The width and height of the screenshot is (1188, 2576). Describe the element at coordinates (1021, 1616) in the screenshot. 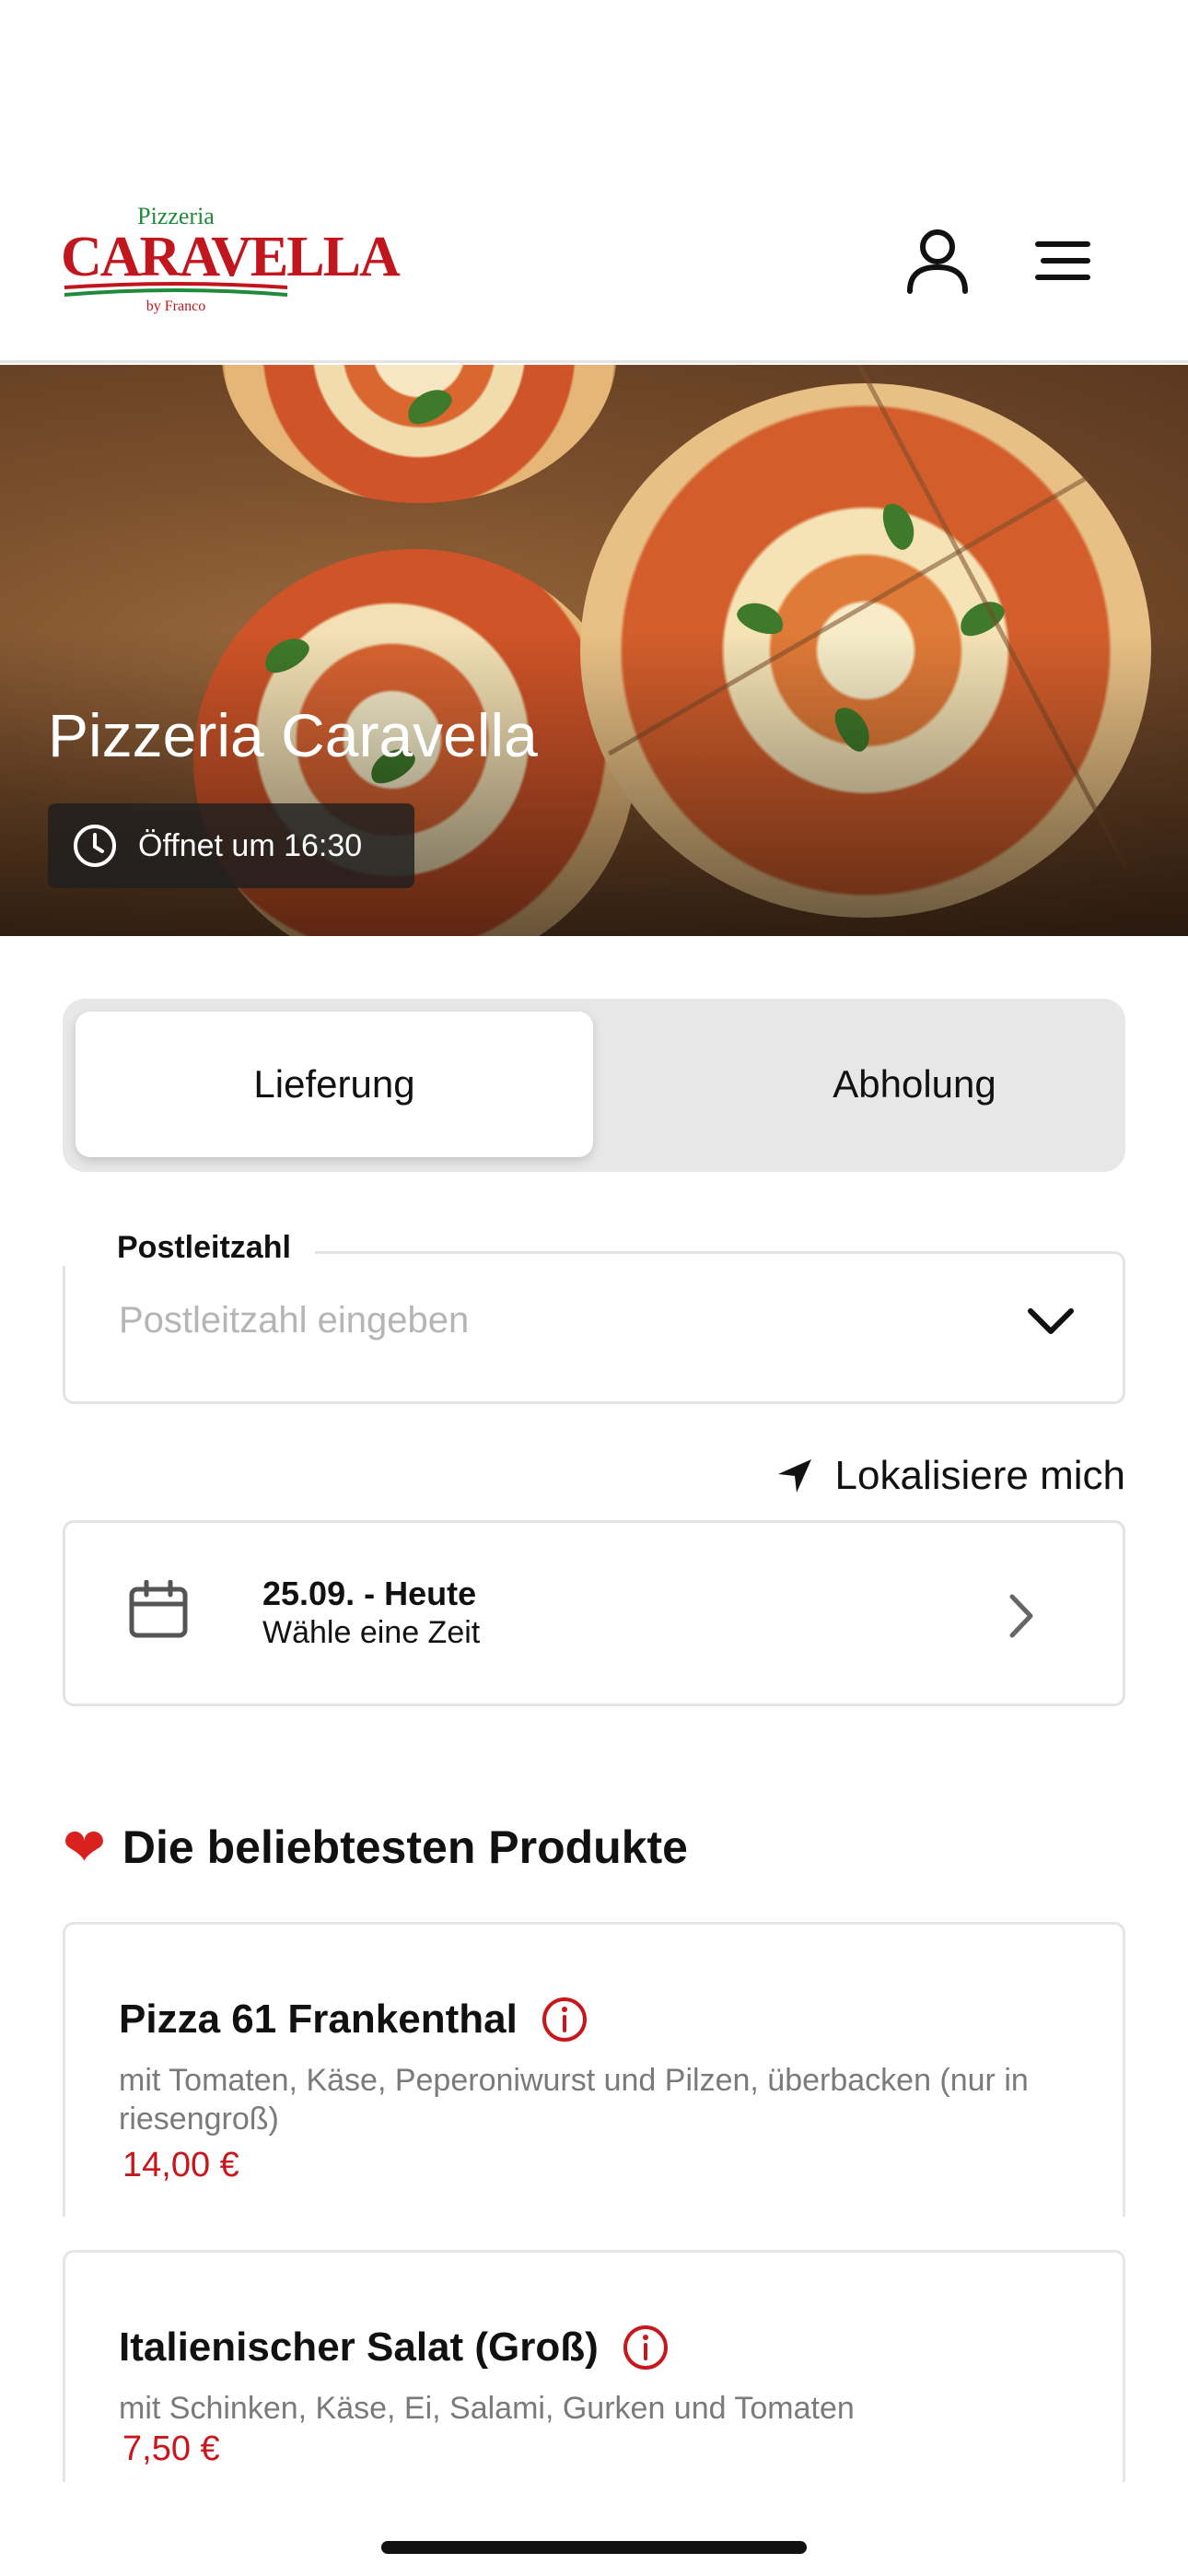

I see `chevron-right-icon` at that location.